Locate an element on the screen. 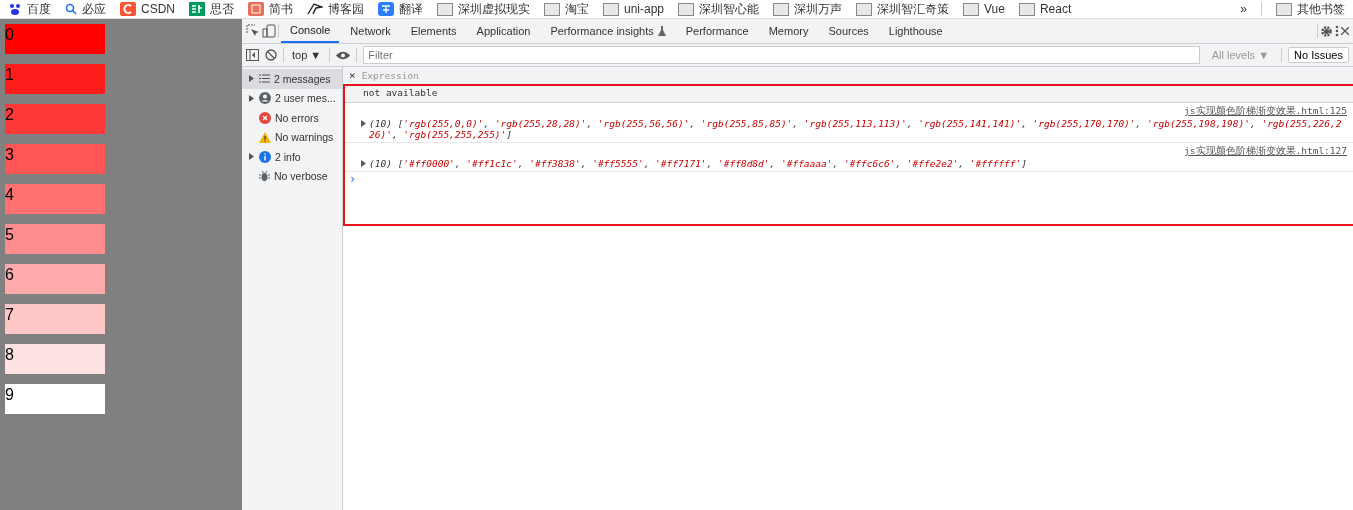  color-swatch: 0 is located at coordinates (55, 39).